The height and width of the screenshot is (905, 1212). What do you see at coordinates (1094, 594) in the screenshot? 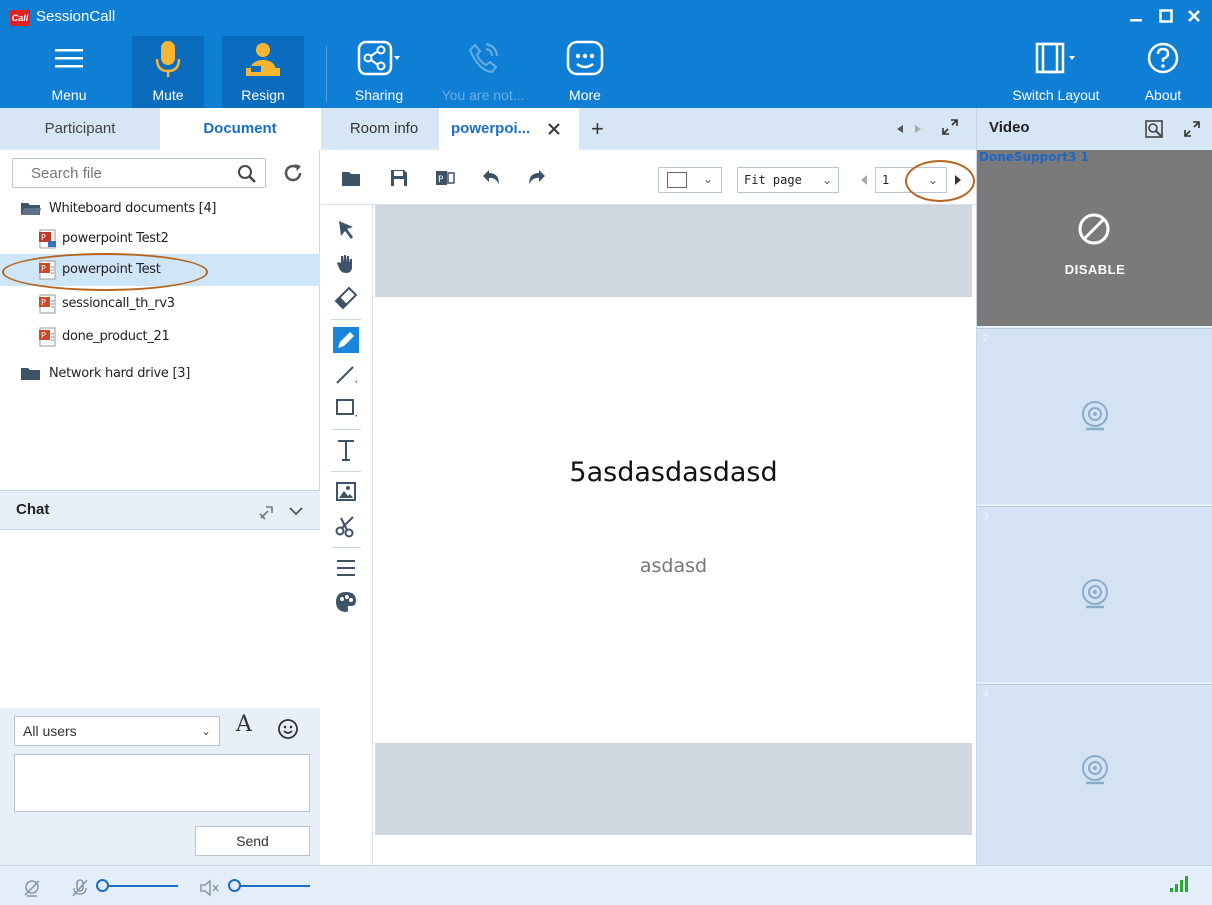
I see `video-cell: 3` at bounding box center [1094, 594].